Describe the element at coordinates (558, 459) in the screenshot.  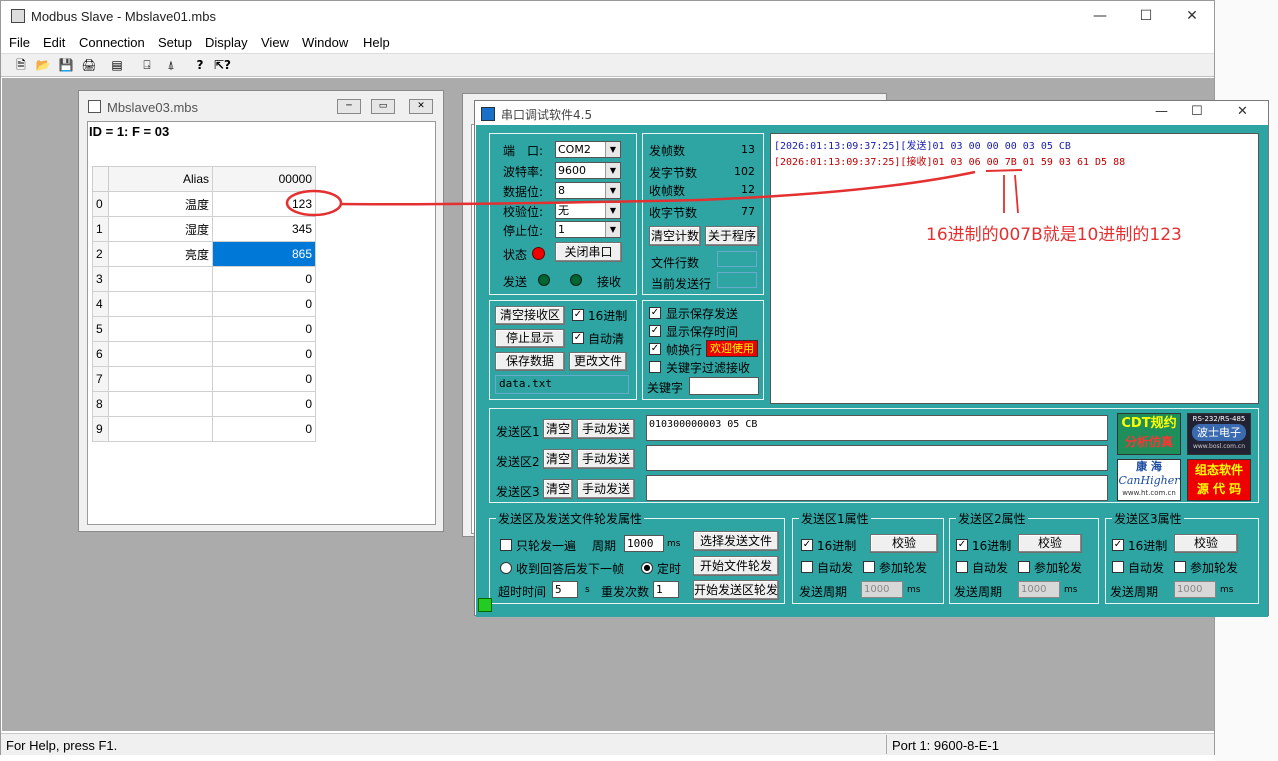
I see `clear-send-2-button: 清空` at that location.